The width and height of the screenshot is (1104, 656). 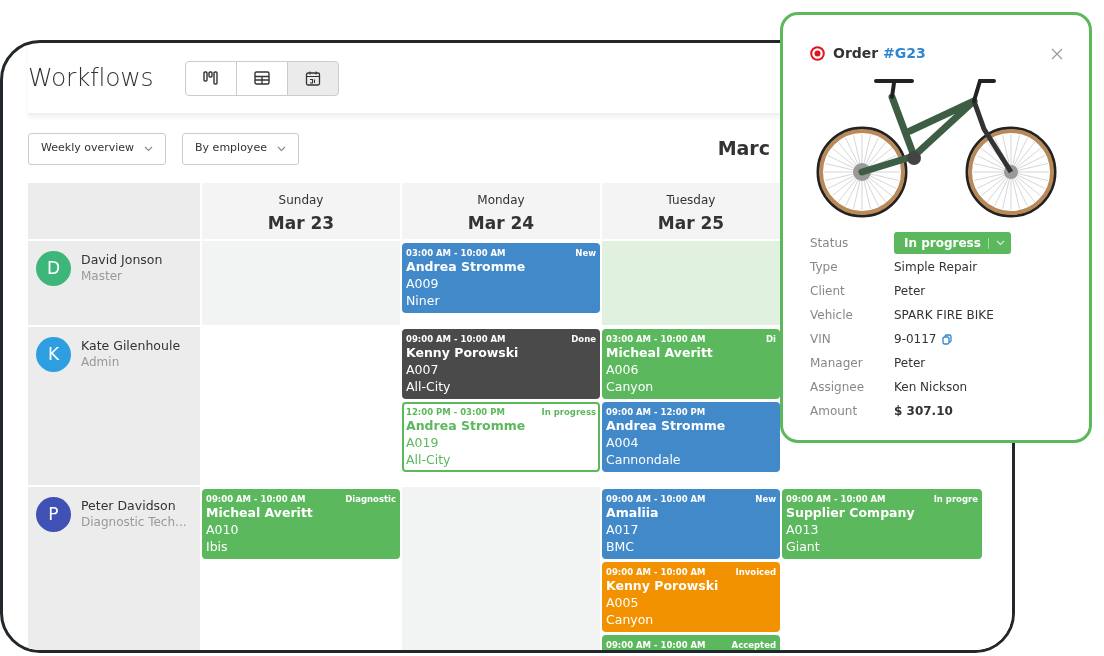 I want to click on avatar-circle: D, so click(x=53, y=268).